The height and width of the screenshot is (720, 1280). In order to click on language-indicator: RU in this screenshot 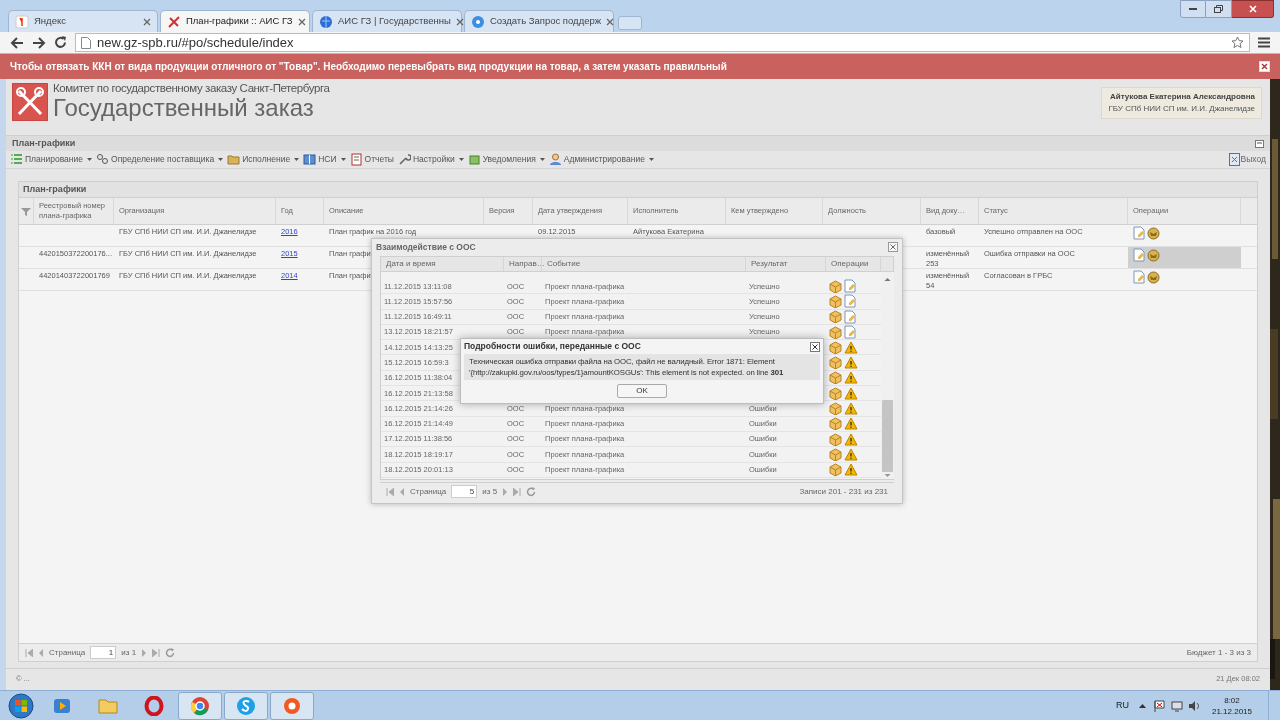, I will do `click(1122, 705)`.